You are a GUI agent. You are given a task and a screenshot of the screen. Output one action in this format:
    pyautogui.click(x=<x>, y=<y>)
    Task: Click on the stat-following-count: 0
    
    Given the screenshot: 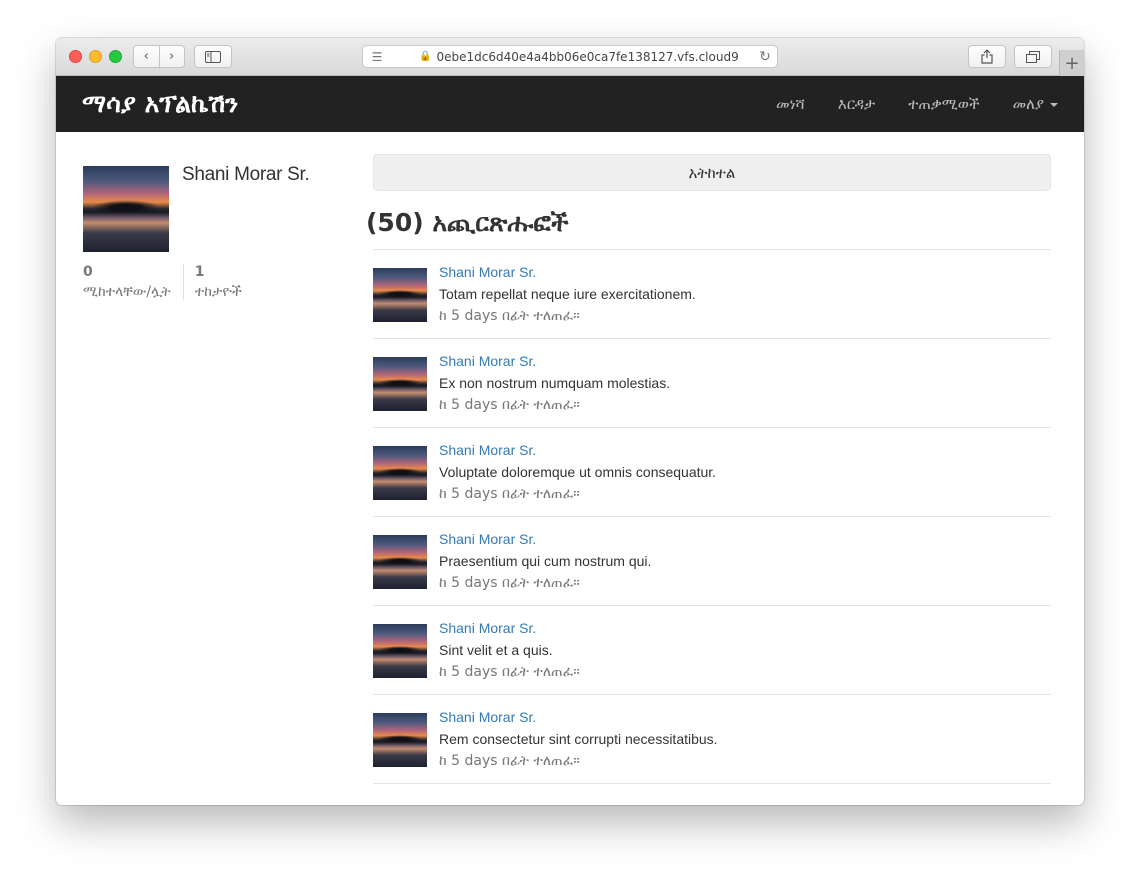 What is the action you would take?
    pyautogui.click(x=88, y=272)
    